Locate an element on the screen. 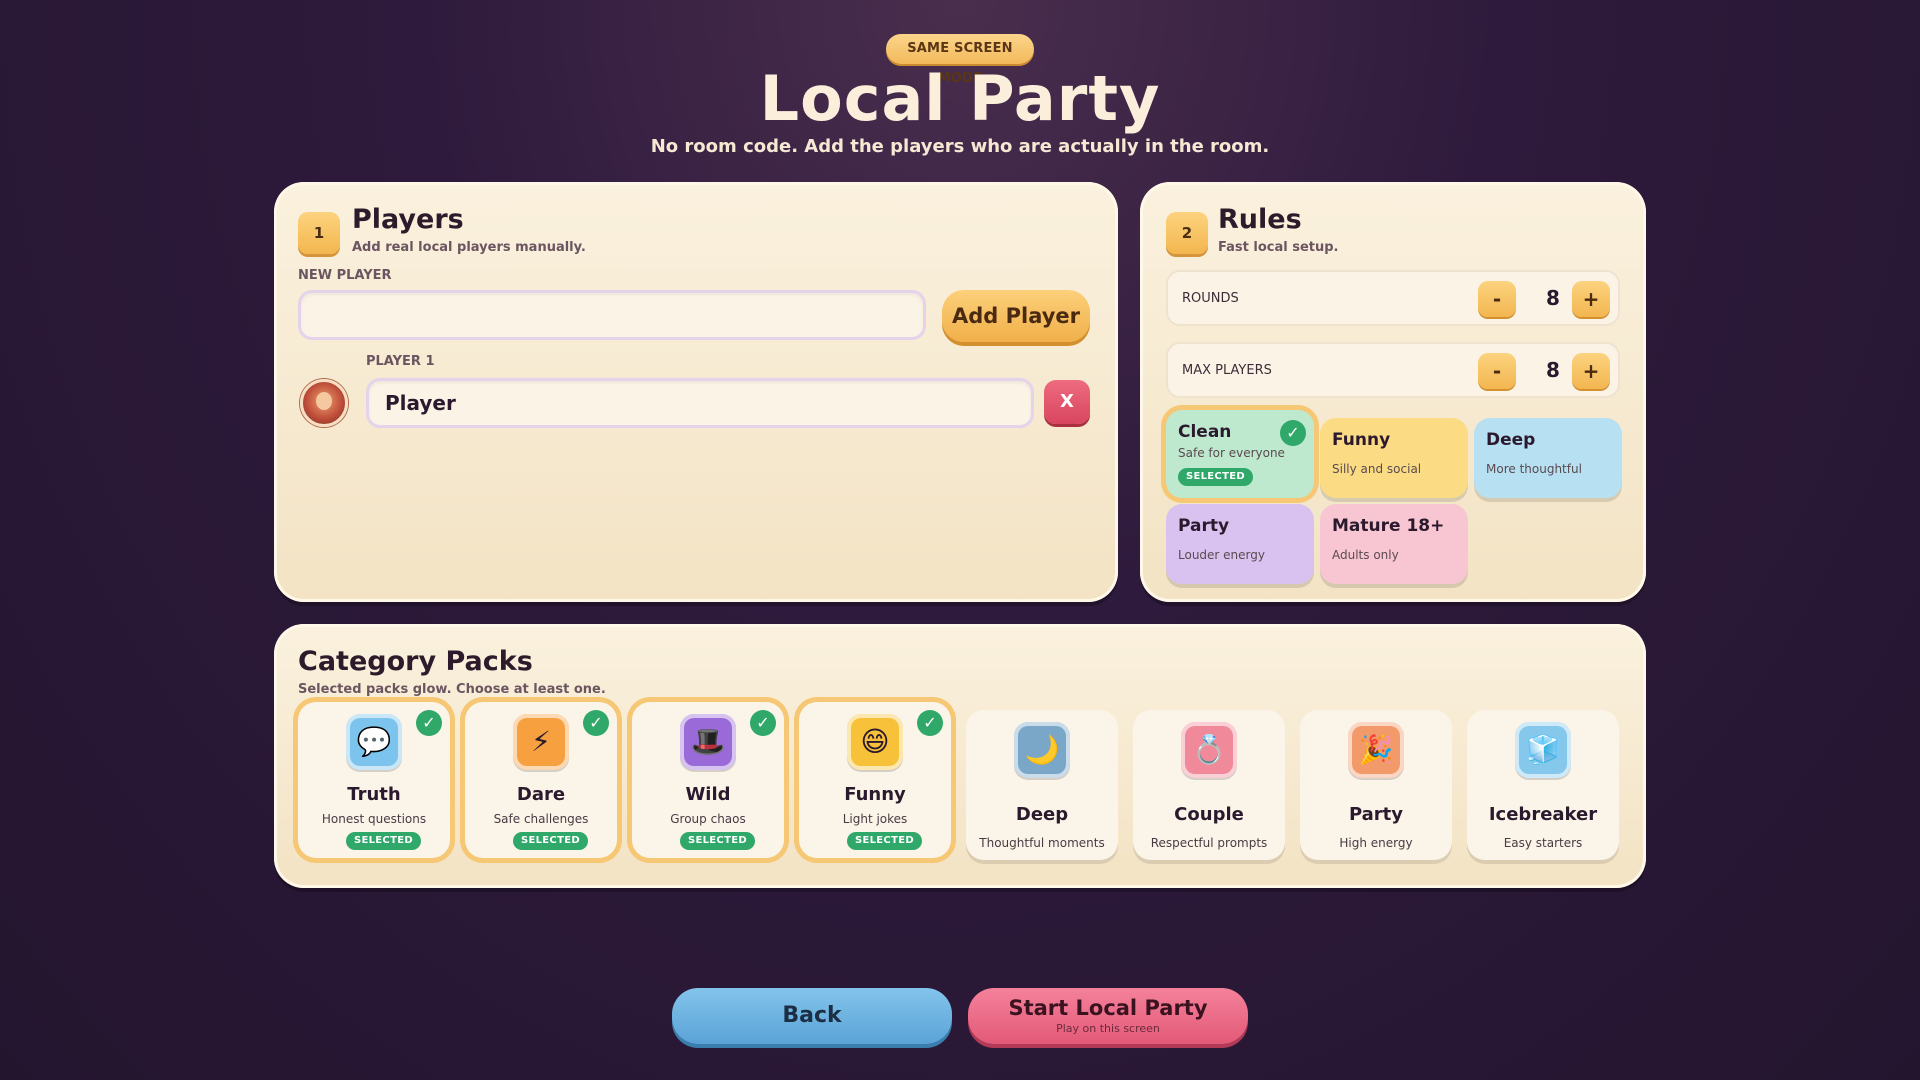 The width and height of the screenshot is (1920, 1080). moon-icon: 🌙 is located at coordinates (1042, 750).